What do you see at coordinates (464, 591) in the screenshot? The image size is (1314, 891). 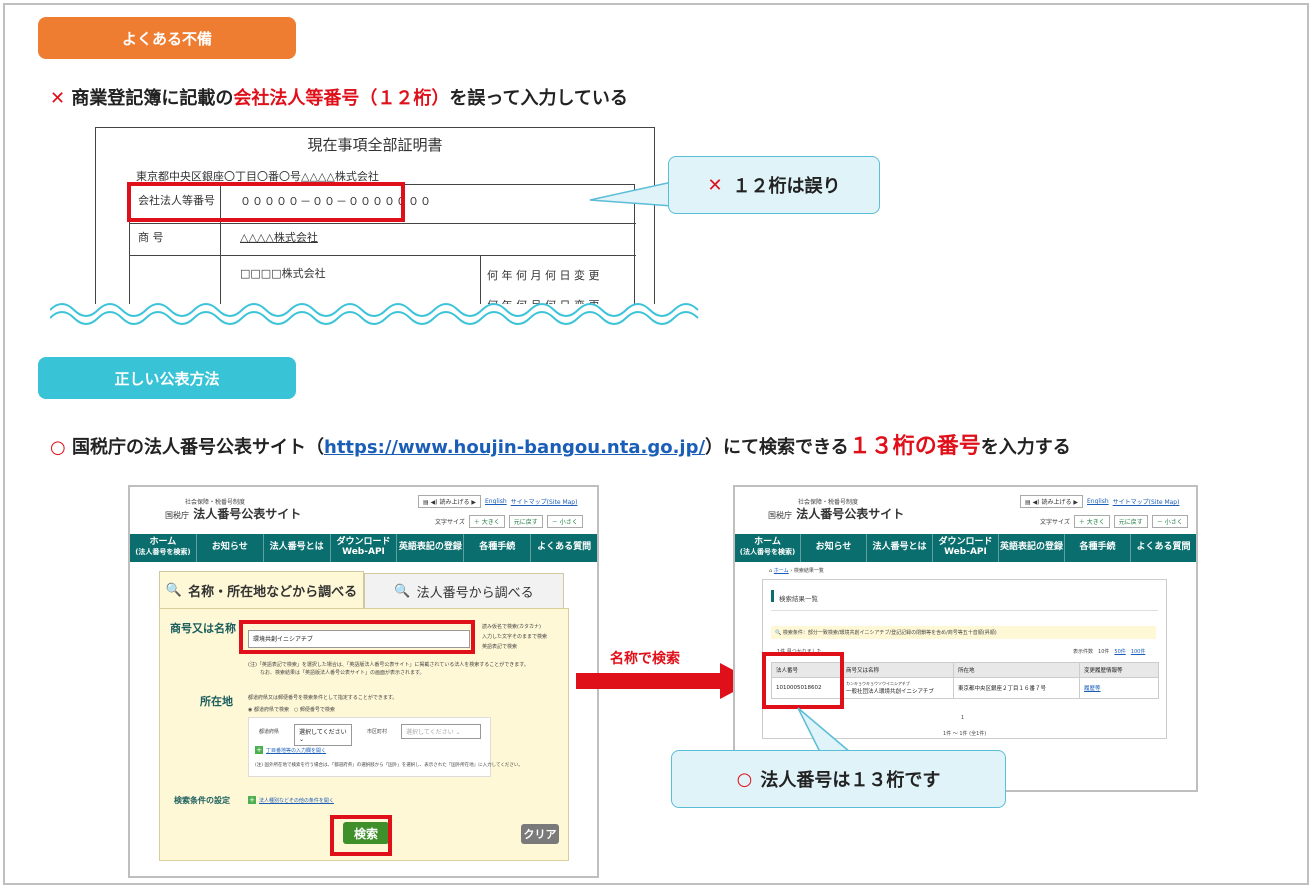 I see `tab-number-search: 🔍 法人番号から調べる` at bounding box center [464, 591].